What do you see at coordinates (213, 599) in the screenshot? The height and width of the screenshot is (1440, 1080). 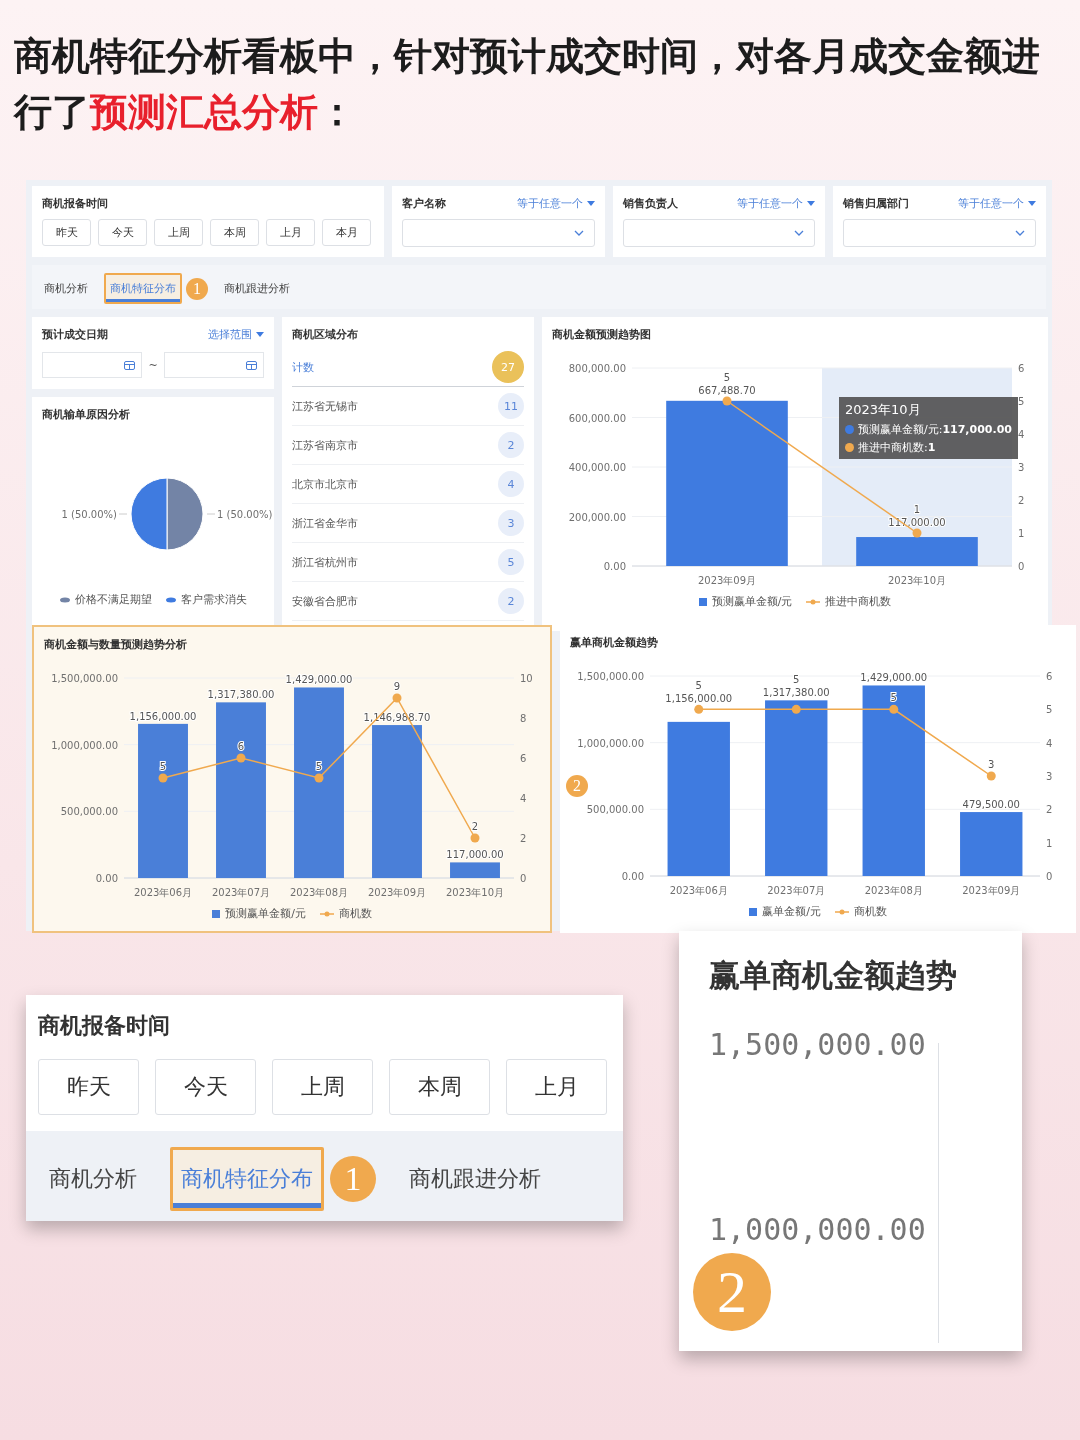 I see `legend-label: 客户需求消失` at bounding box center [213, 599].